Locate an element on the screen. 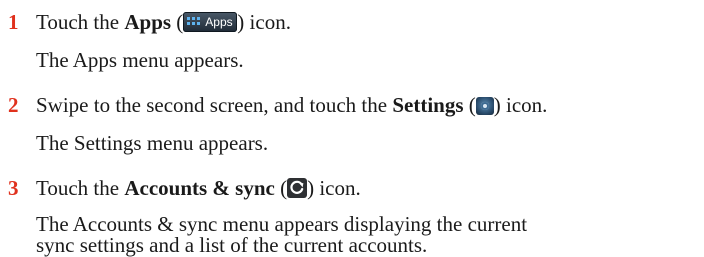  step-1-result: The Apps menu appears. is located at coordinates (140, 60).